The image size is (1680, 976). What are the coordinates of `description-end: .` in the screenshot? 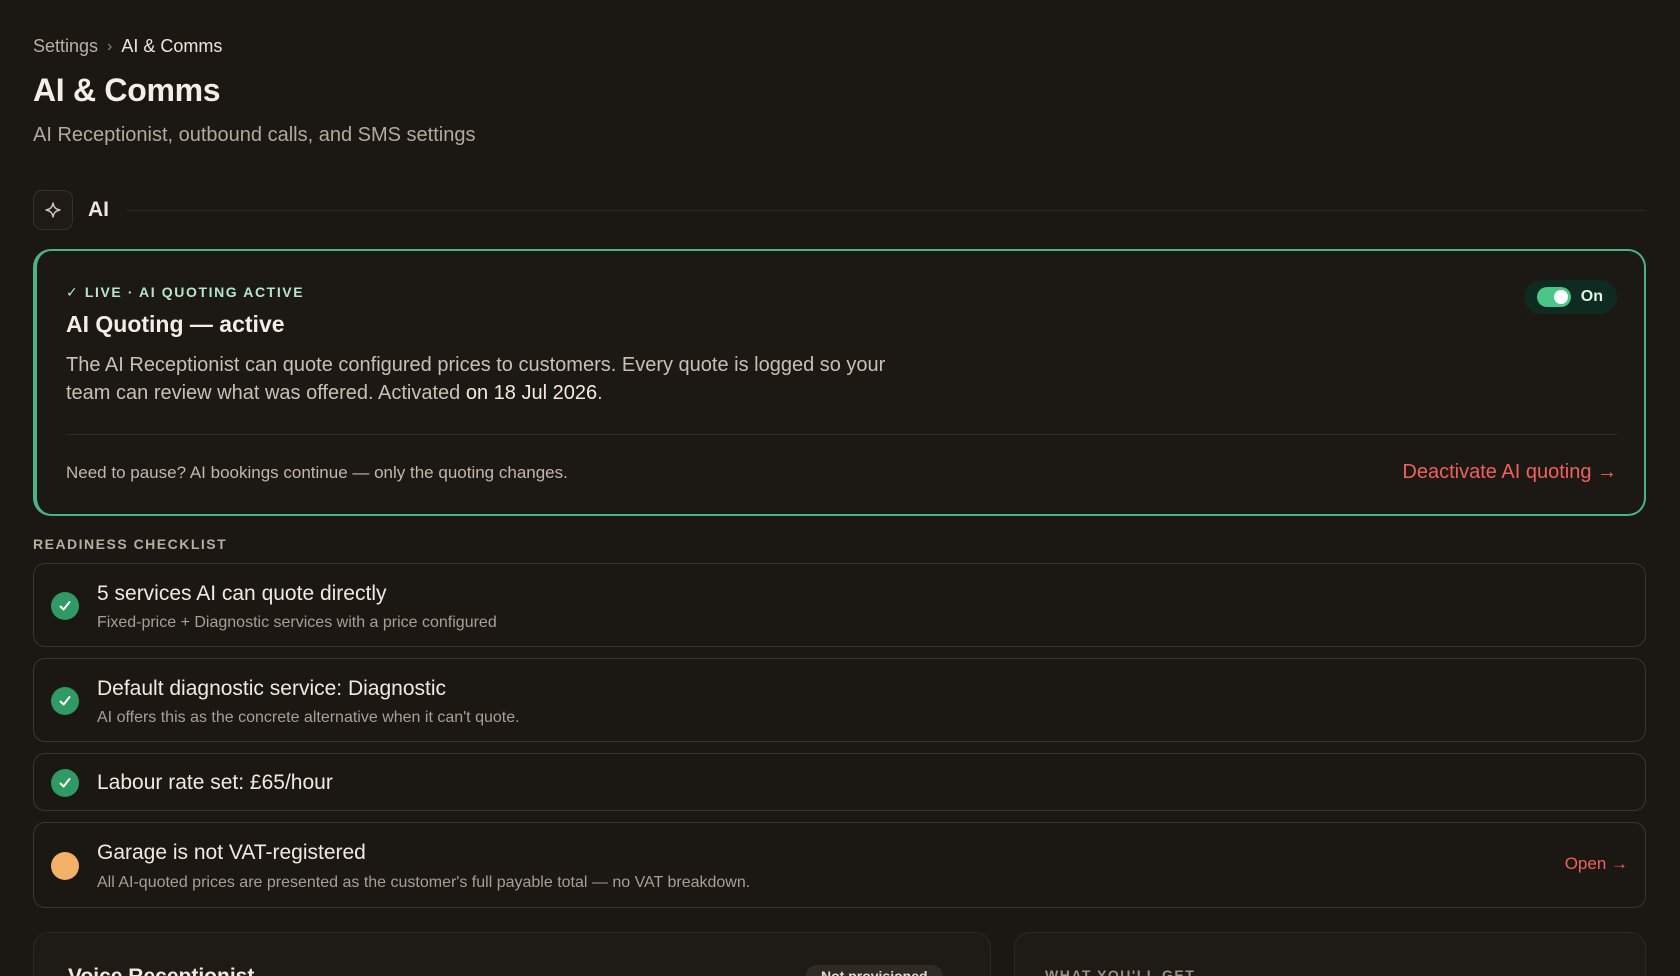 It's located at (600, 393).